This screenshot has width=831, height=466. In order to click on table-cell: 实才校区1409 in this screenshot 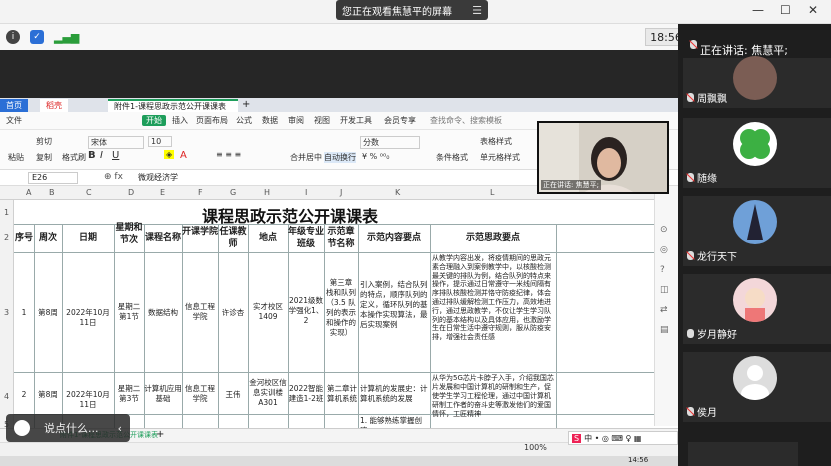, I will do `click(268, 312)`.